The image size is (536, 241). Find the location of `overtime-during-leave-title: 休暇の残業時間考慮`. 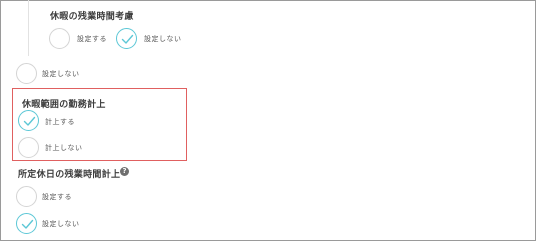

overtime-during-leave-title: 休暇の残業時間考慮 is located at coordinates (92, 17).